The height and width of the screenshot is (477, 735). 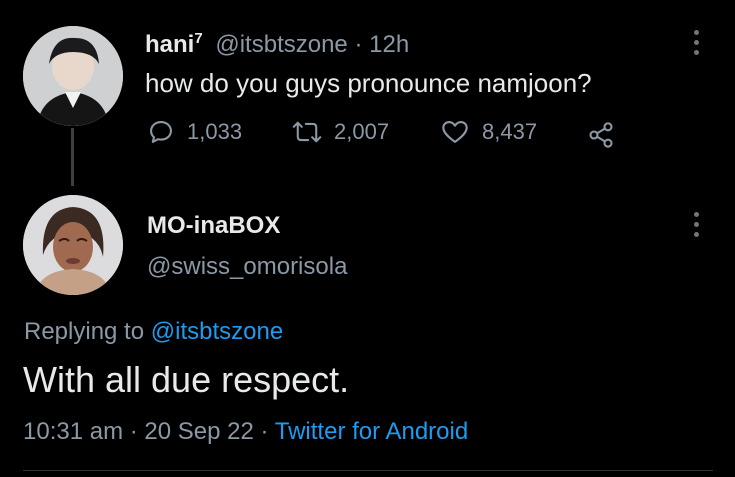 What do you see at coordinates (215, 131) in the screenshot?
I see `reply-count: 1,033` at bounding box center [215, 131].